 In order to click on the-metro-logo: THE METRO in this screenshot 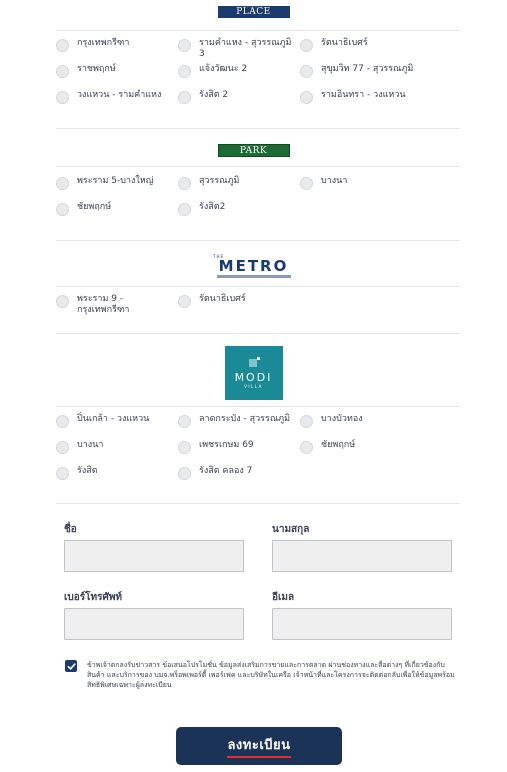, I will do `click(253, 266)`.